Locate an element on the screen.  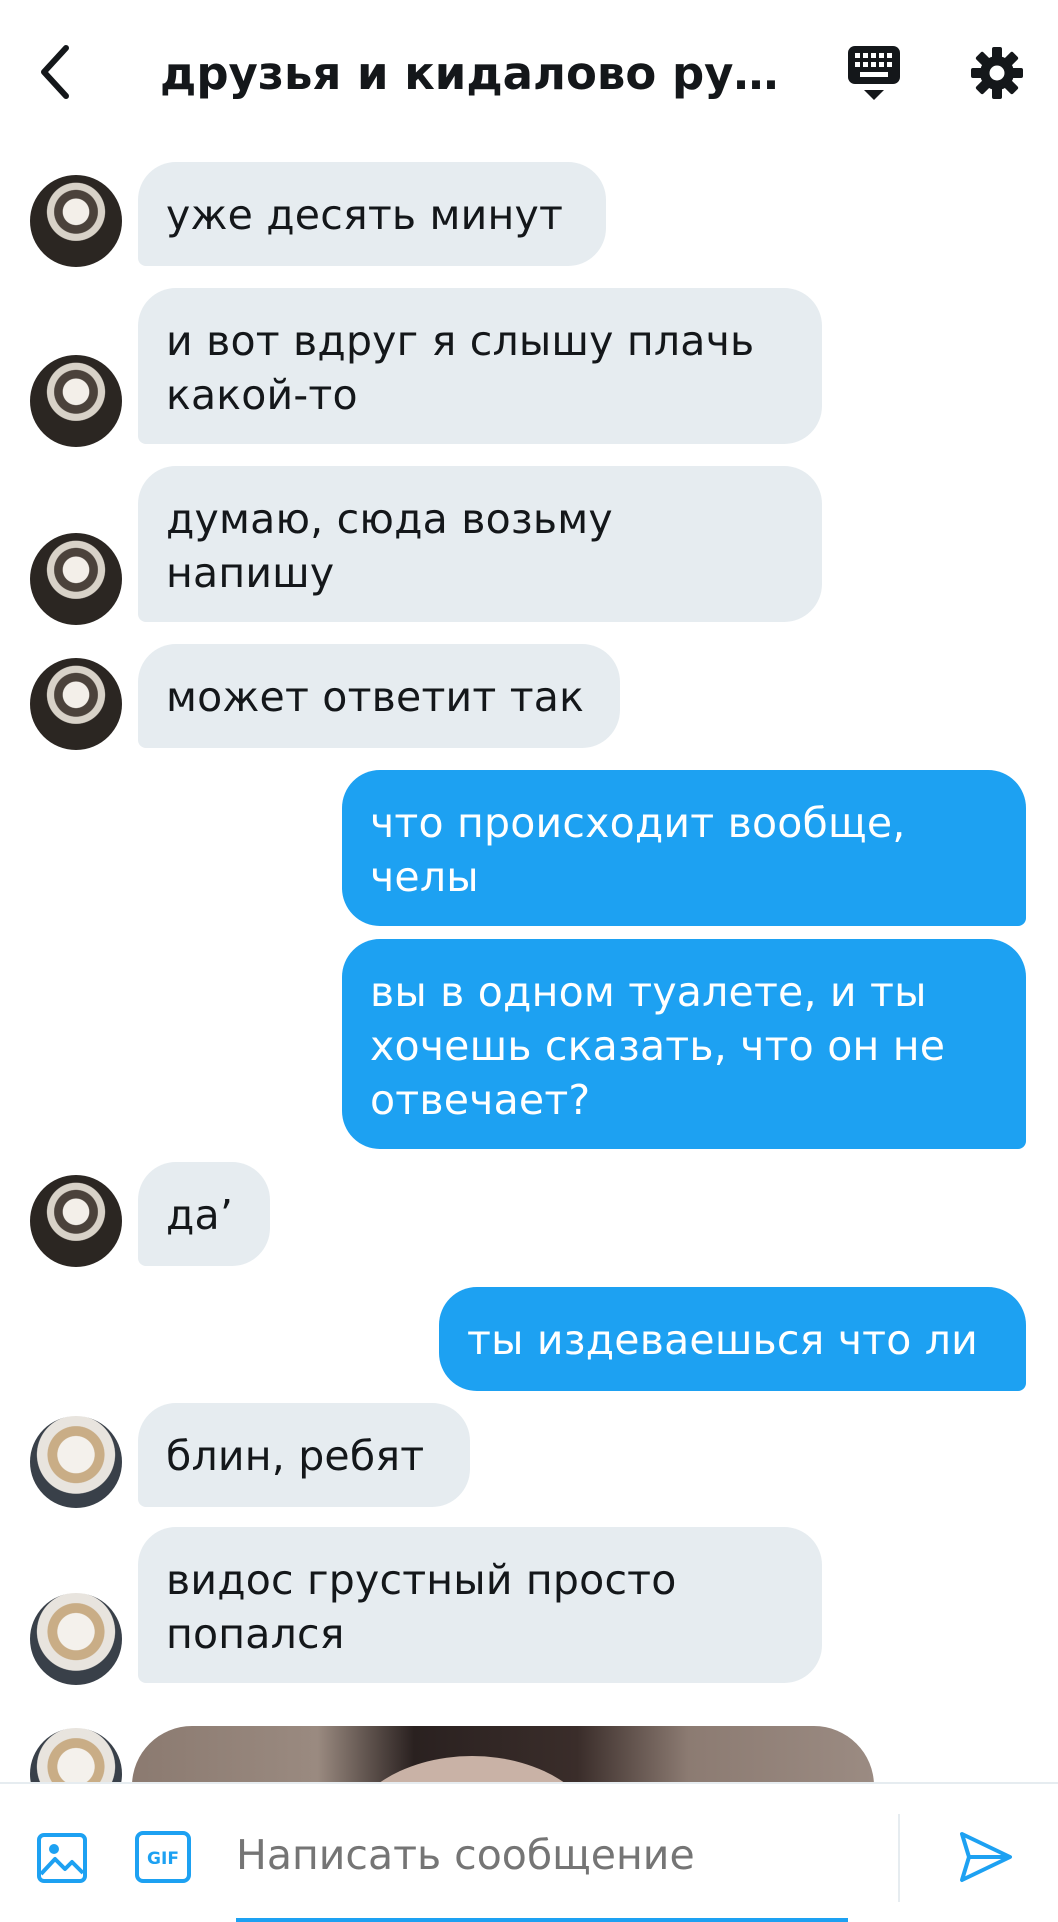
keyboard-icon is located at coordinates (874, 73).